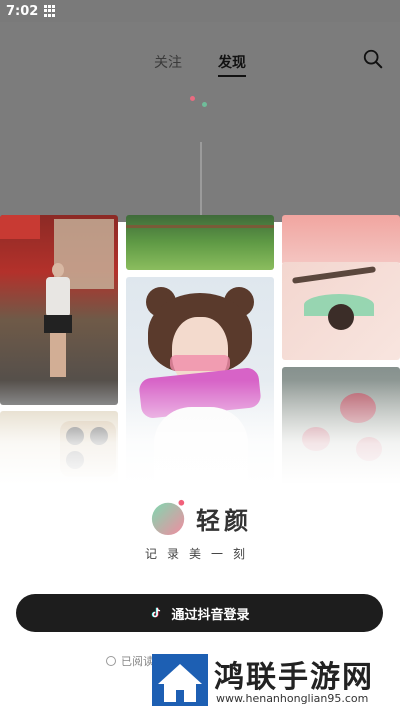 This screenshot has height=711, width=400. I want to click on tab-discover: 发现, so click(232, 64).